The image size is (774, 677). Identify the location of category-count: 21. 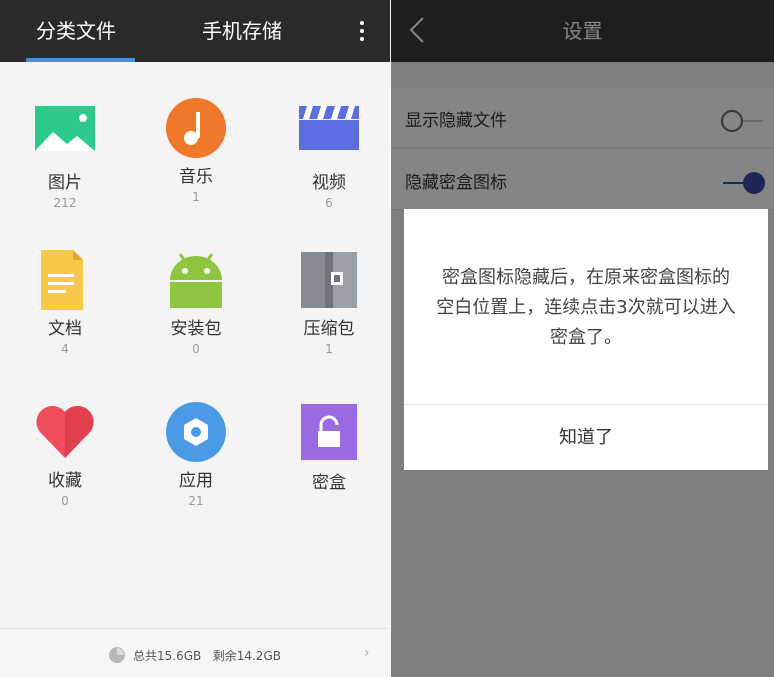
(196, 501).